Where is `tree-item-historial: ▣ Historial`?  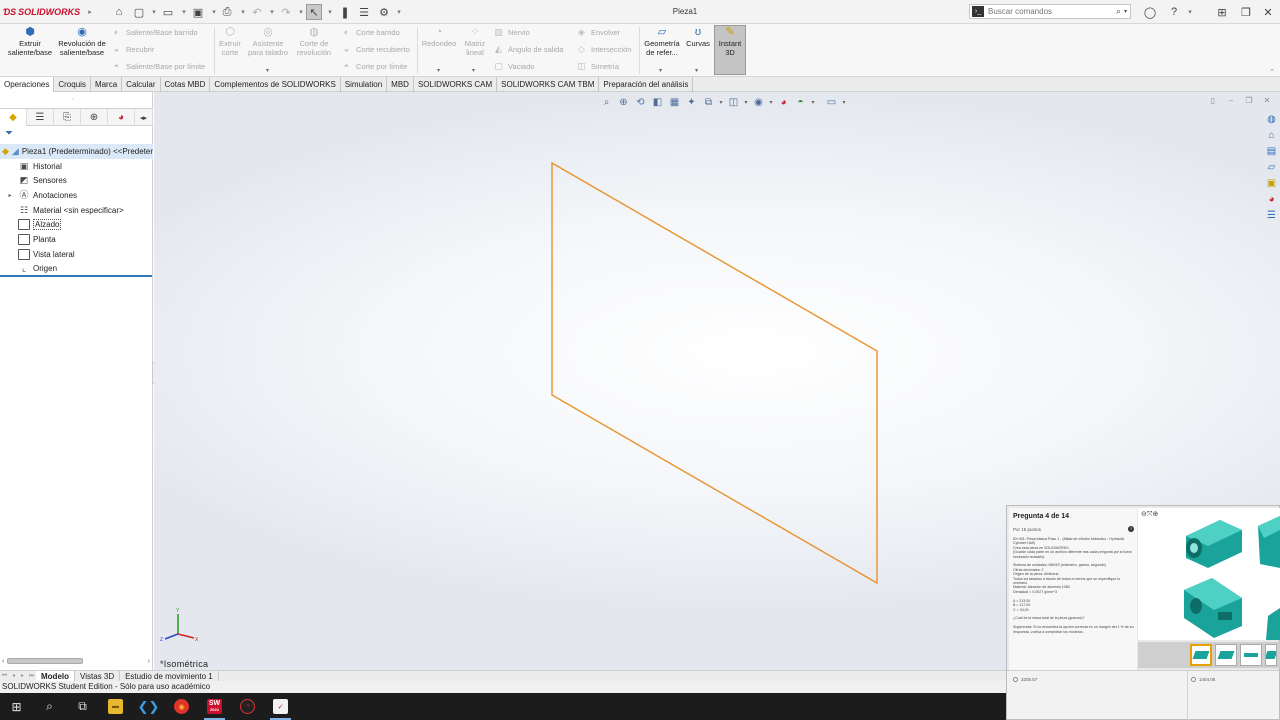 tree-item-historial: ▣ Historial is located at coordinates (76, 166).